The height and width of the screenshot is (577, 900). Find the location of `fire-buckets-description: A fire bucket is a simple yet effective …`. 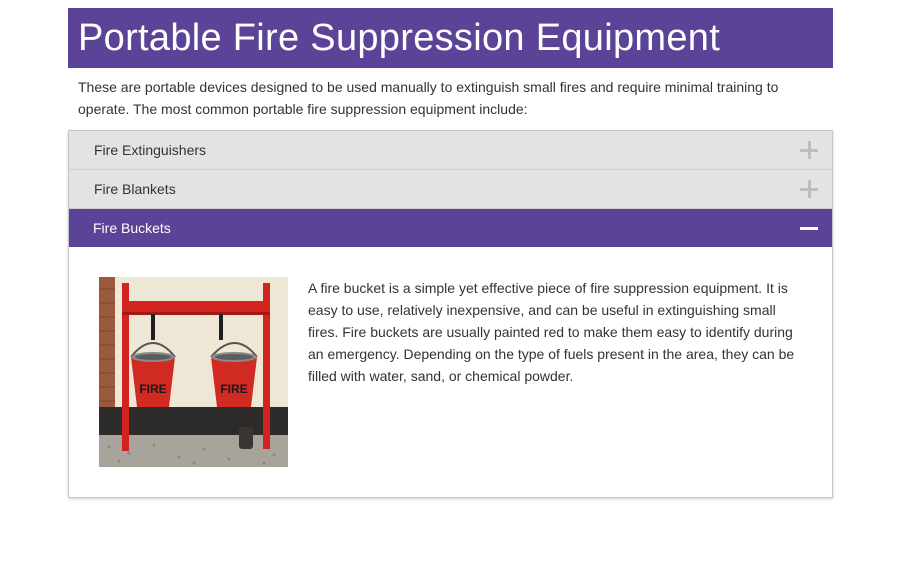

fire-buckets-description: A fire bucket is a simple yet effective … is located at coordinates (551, 332).